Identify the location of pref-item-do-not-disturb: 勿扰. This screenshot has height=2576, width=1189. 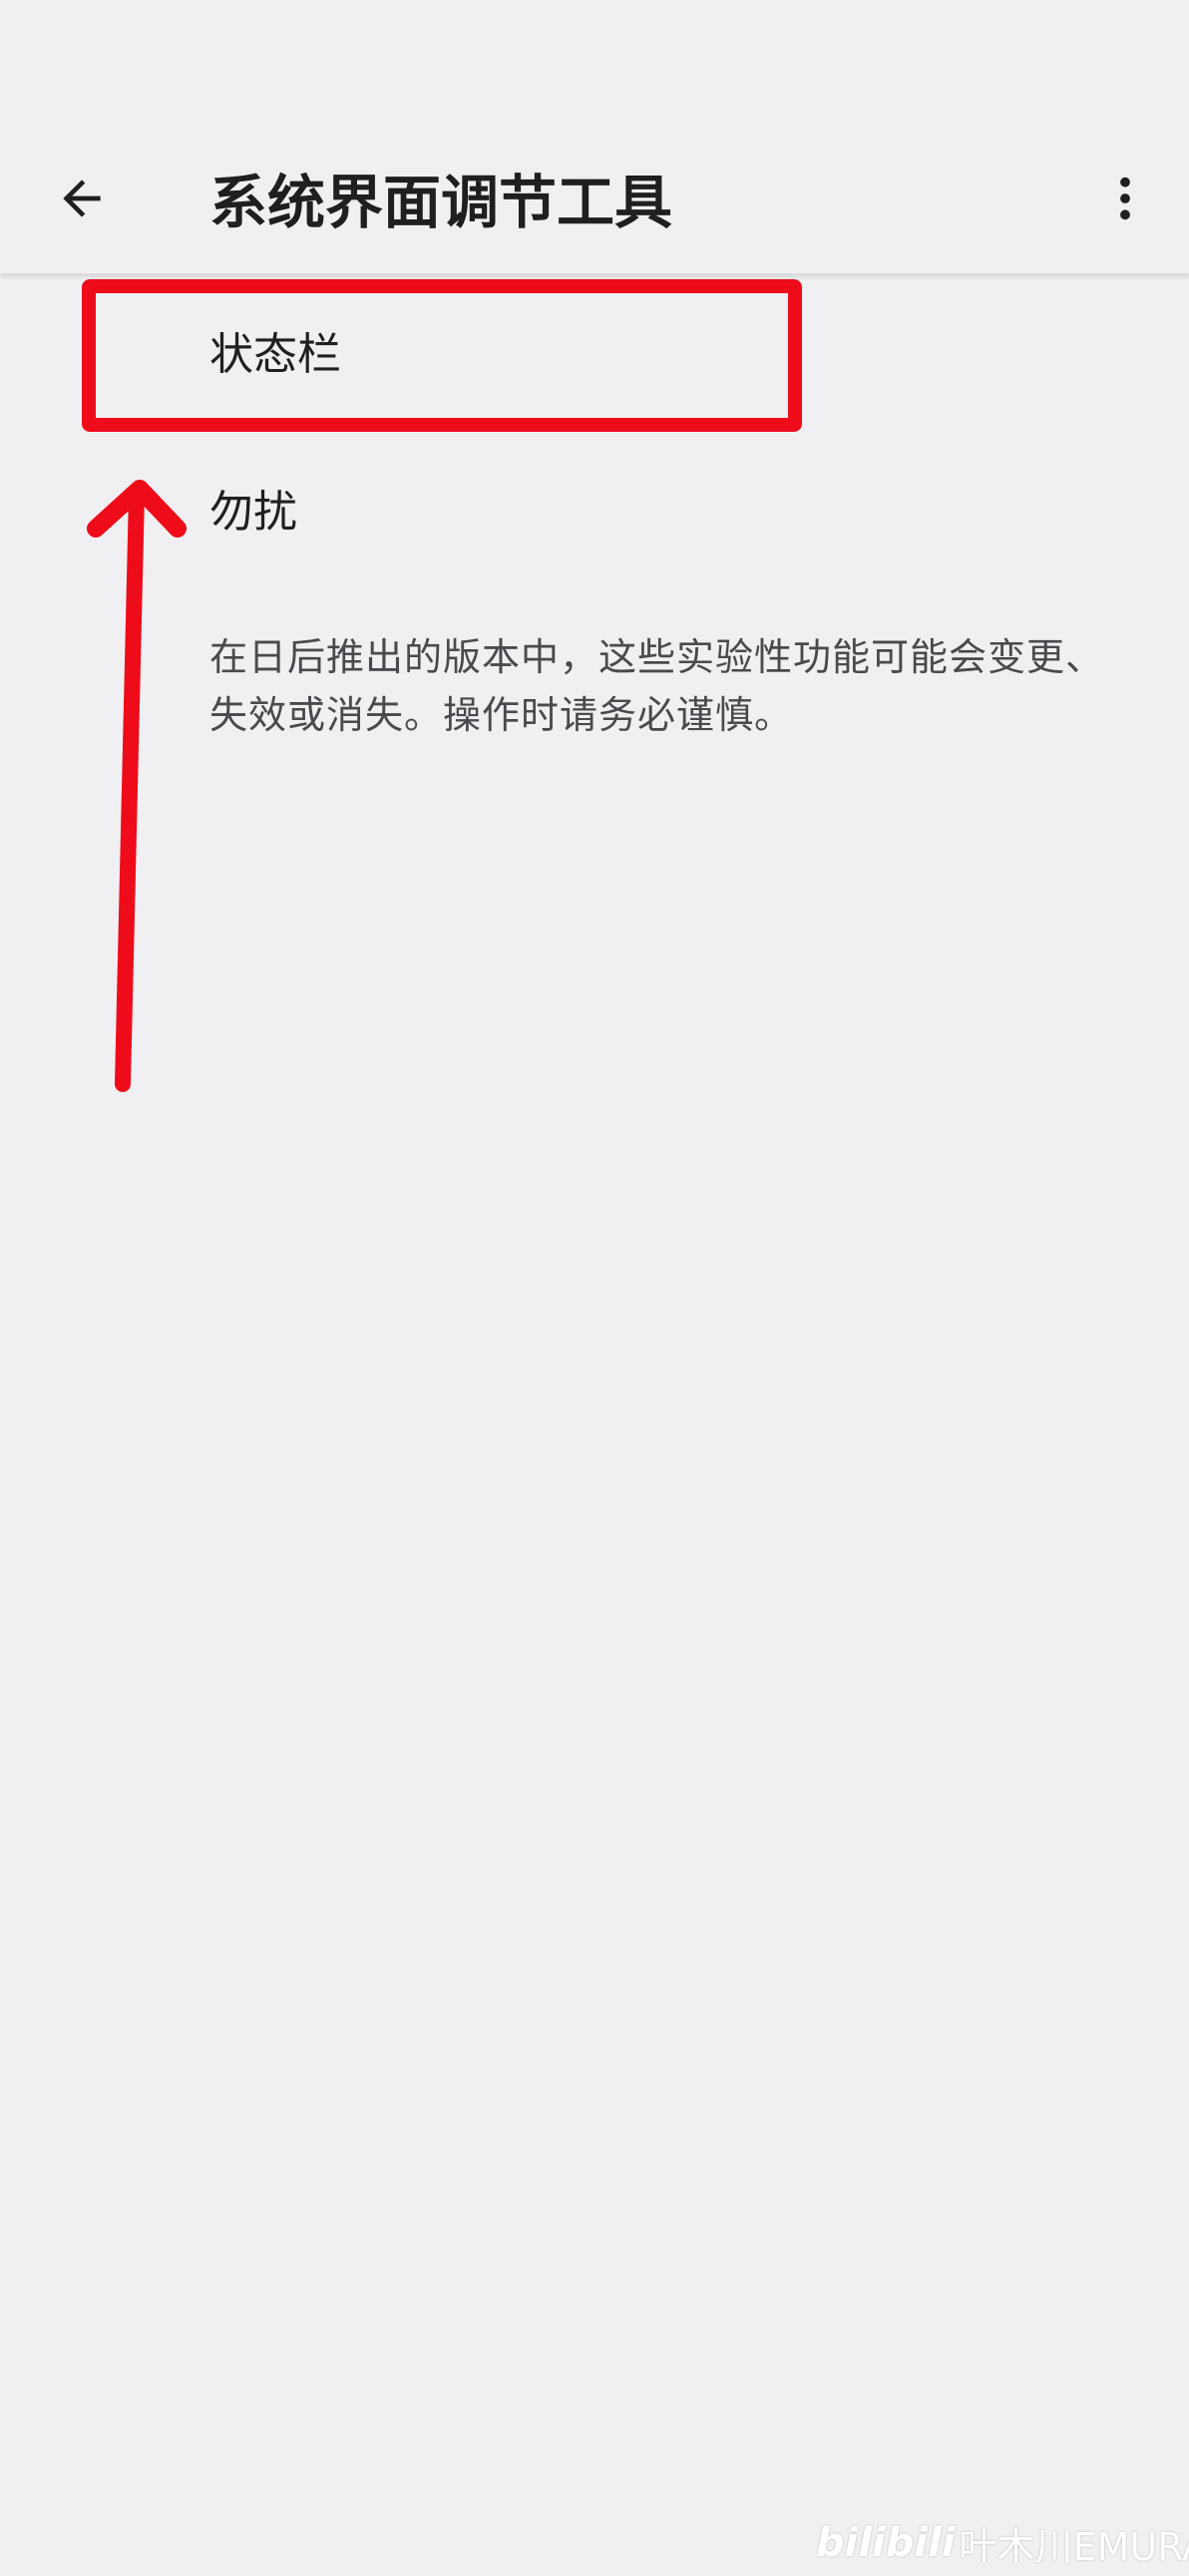
(594, 508).